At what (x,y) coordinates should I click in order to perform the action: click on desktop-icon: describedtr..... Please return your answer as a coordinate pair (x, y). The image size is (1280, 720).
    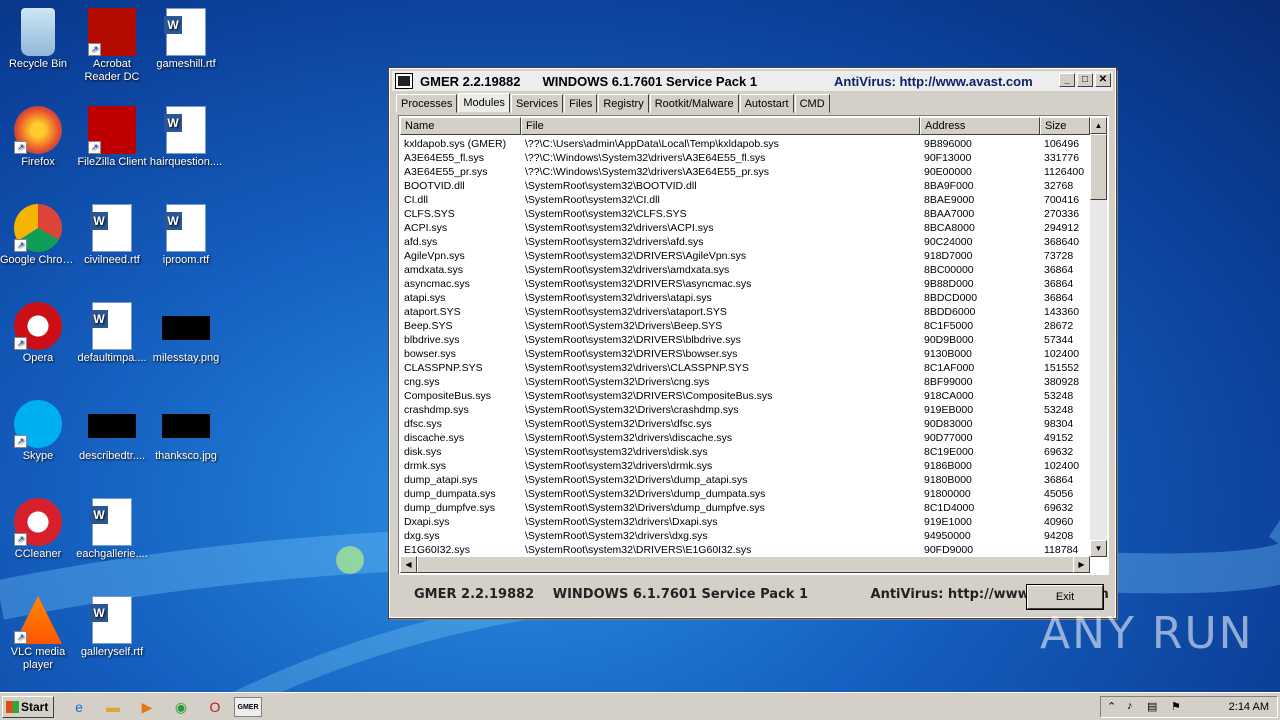
    Looking at the image, I should click on (112, 431).